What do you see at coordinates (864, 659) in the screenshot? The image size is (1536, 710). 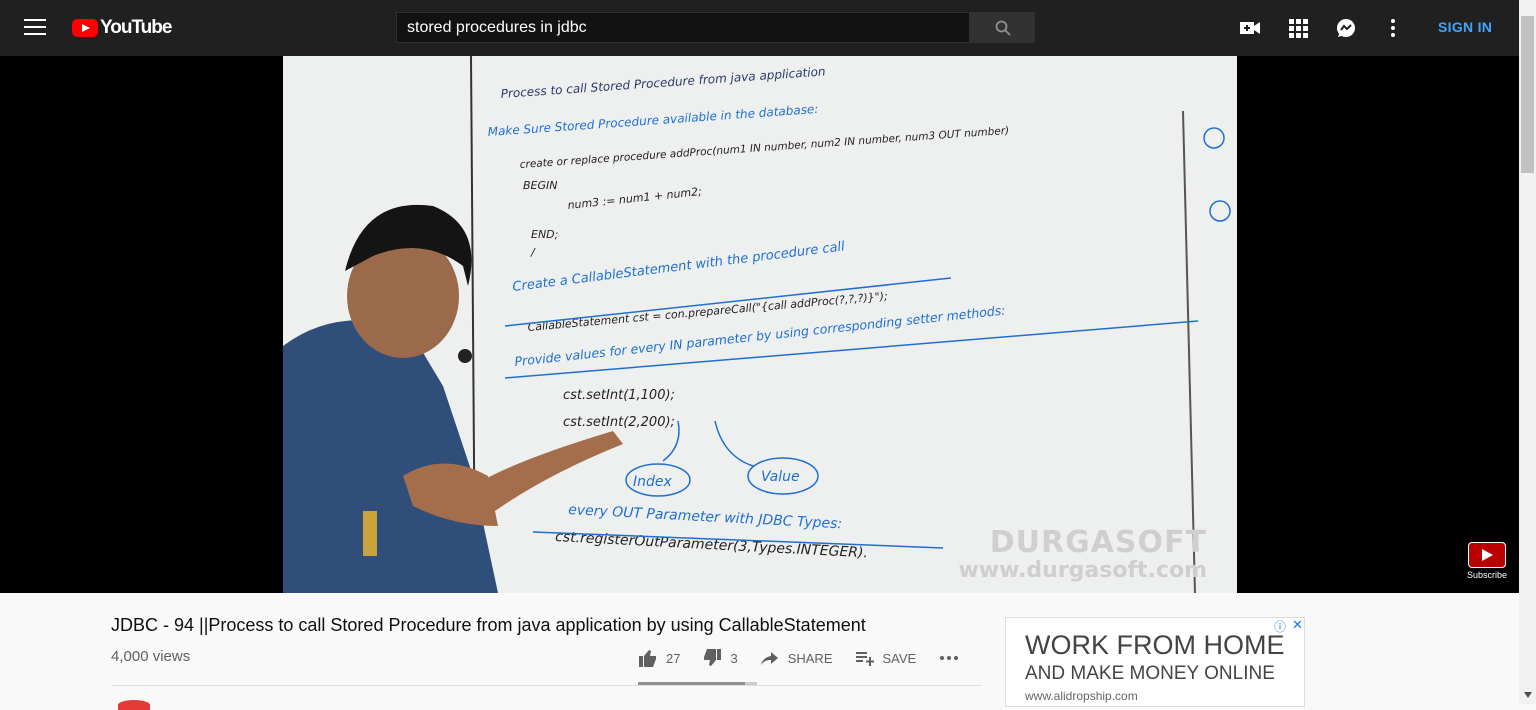 I see `add-to-playlist-icon` at bounding box center [864, 659].